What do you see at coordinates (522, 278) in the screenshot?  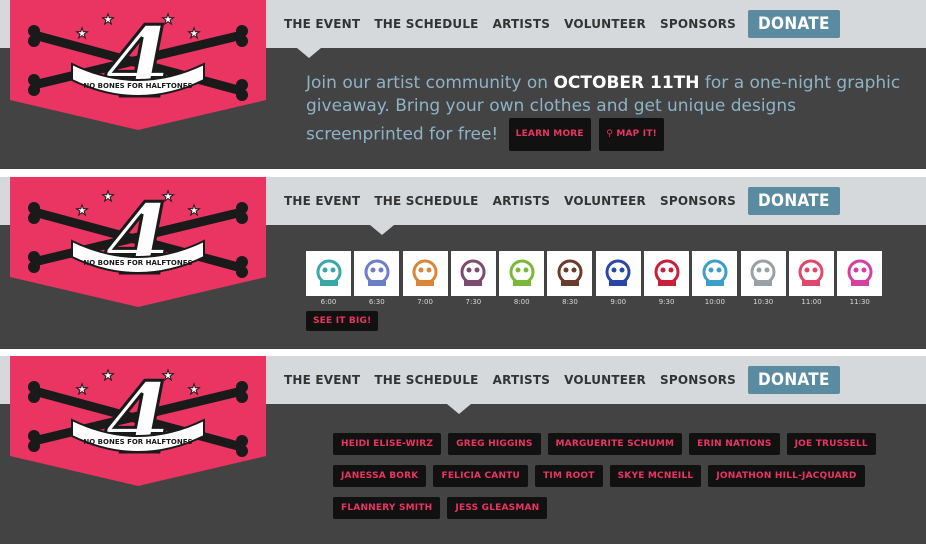 I see `schedule-thumbnail: 8:00` at bounding box center [522, 278].